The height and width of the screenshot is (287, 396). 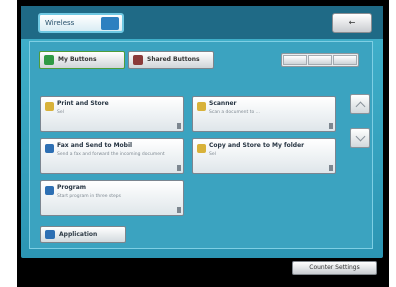 I want to click on fax-icon, so click(x=49, y=148).